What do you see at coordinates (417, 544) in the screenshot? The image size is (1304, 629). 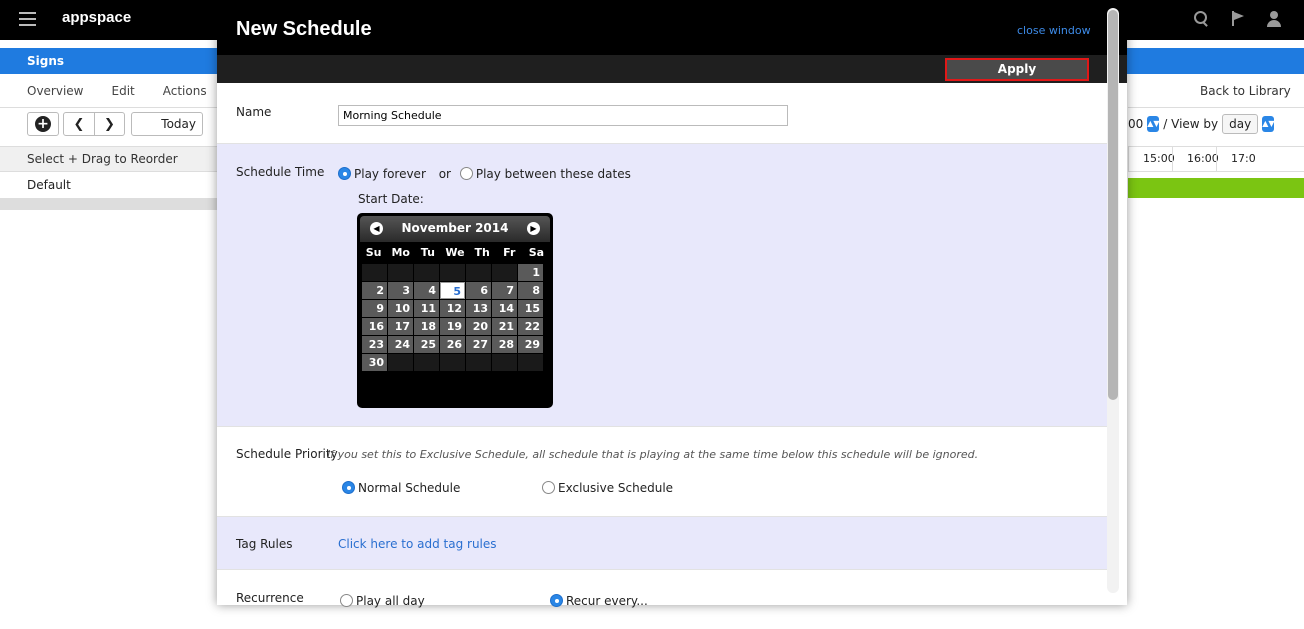 I see `add-tag-rules-link: Click here to add tag rules` at bounding box center [417, 544].